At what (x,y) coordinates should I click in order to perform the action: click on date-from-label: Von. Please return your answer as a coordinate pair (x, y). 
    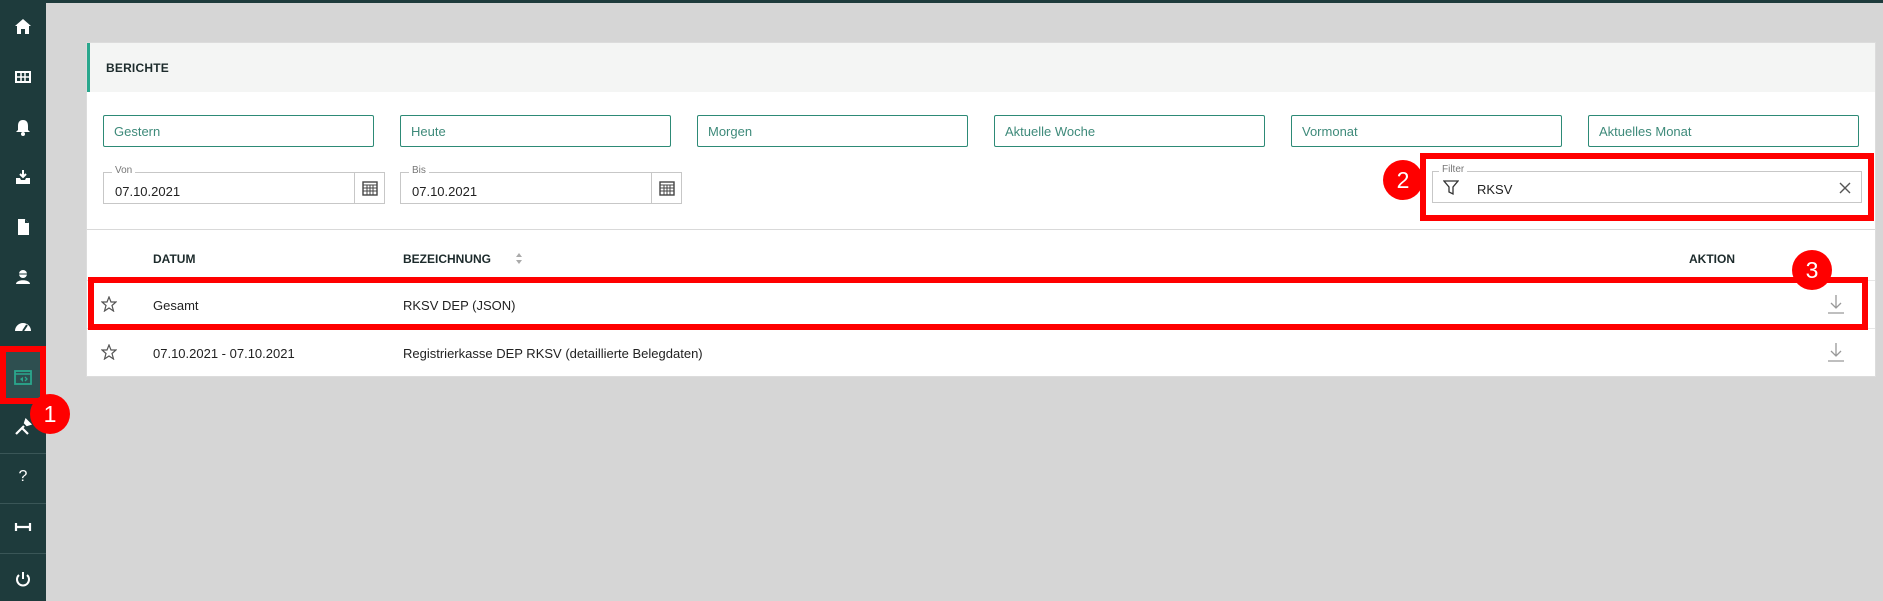
    Looking at the image, I should click on (124, 170).